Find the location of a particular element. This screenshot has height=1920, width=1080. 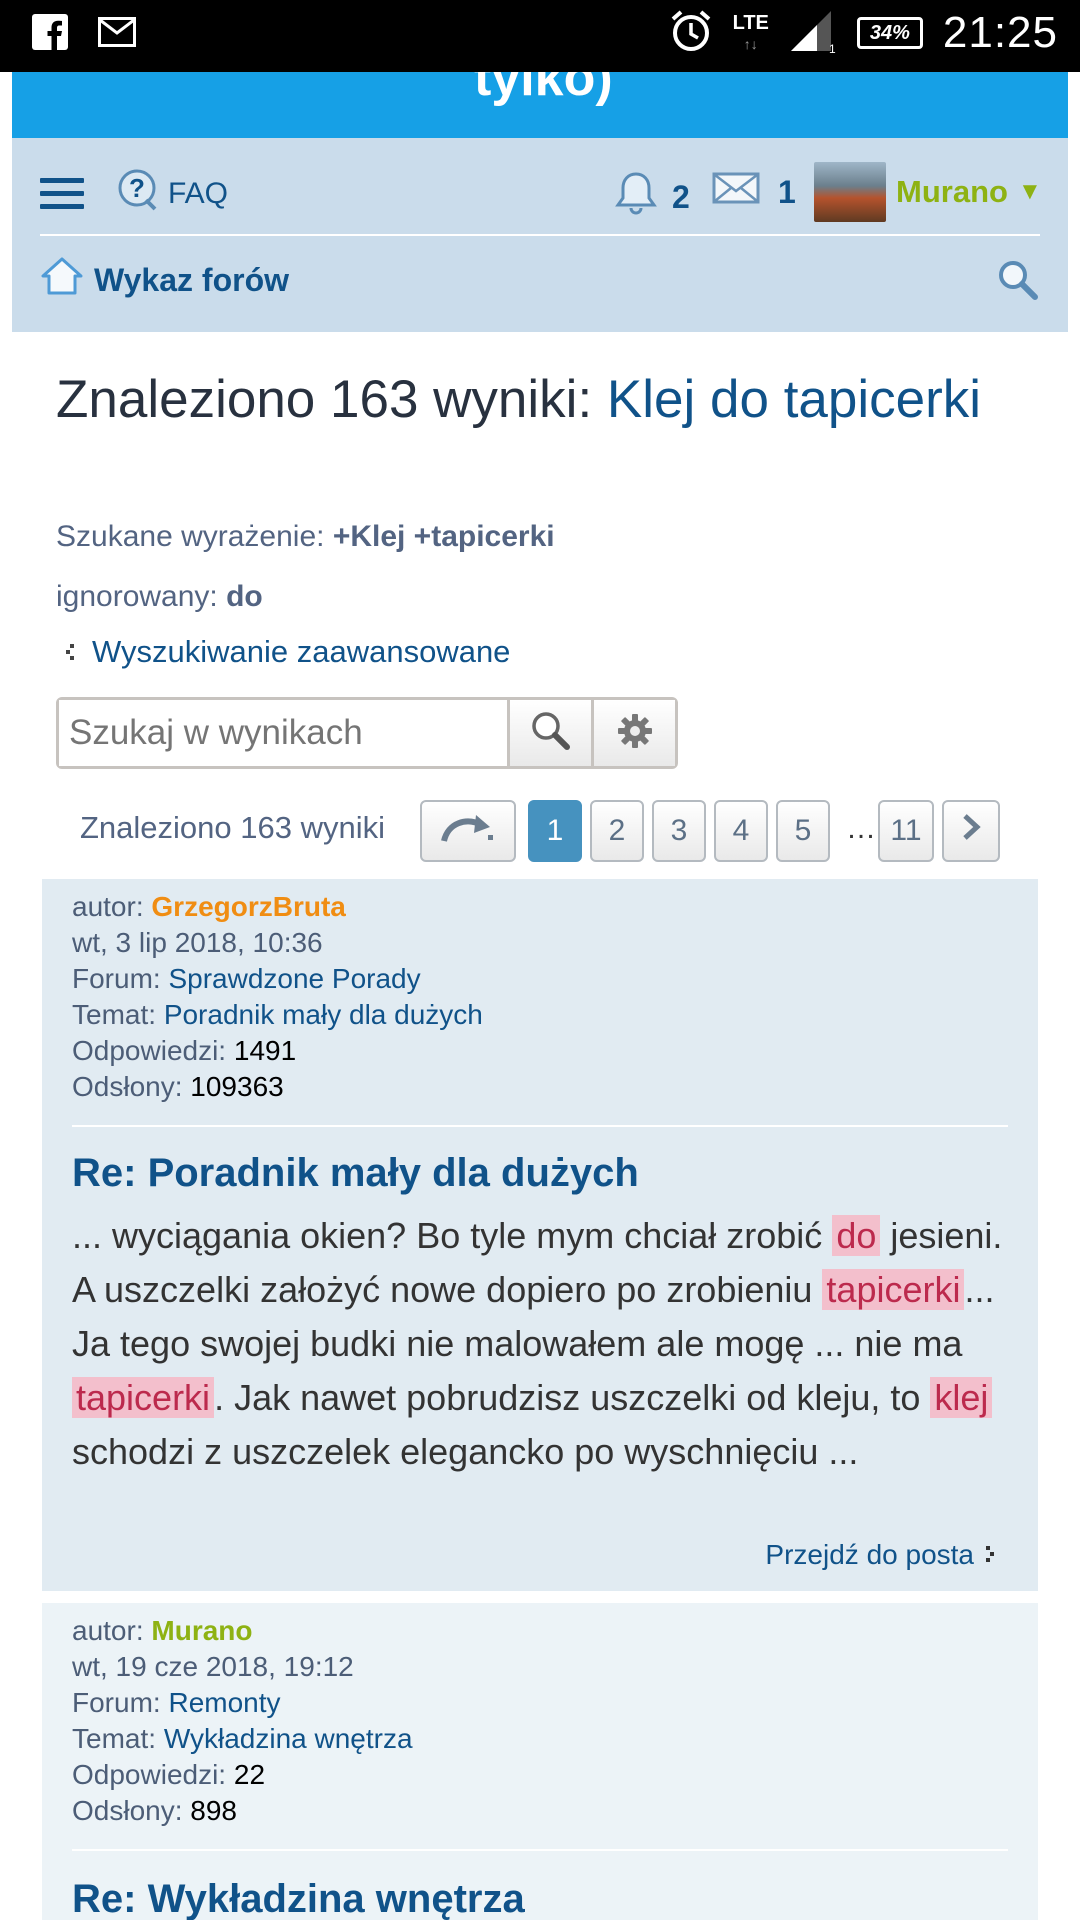

faq-link: ? FAQ is located at coordinates (172, 194).